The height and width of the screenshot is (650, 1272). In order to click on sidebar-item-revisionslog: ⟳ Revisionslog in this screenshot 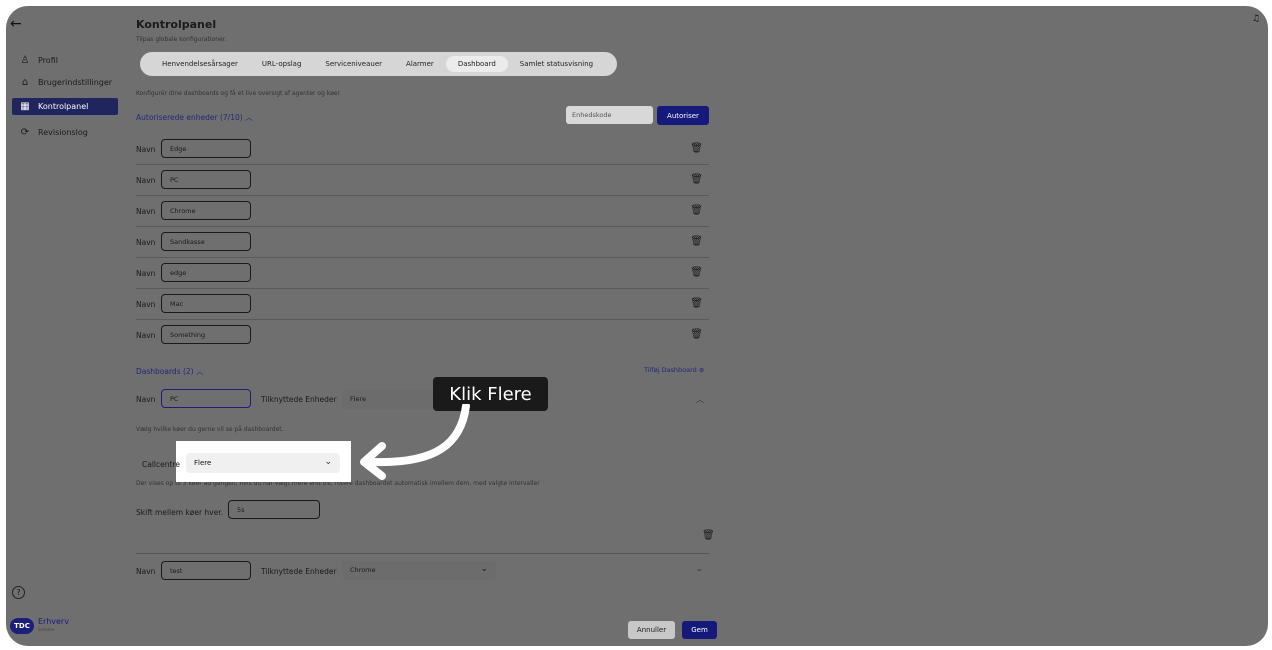, I will do `click(65, 132)`.